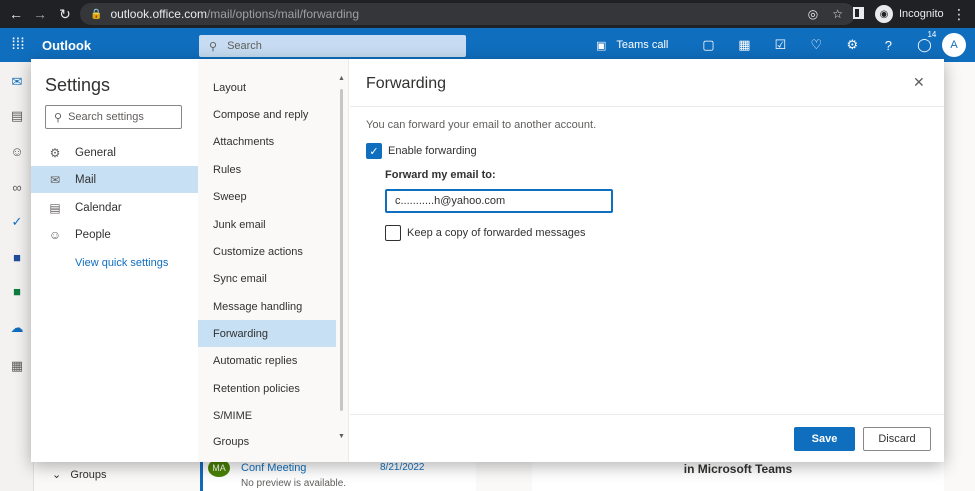 The width and height of the screenshot is (975, 491). Describe the element at coordinates (55, 179) in the screenshot. I see `mail-icon: ✉` at that location.